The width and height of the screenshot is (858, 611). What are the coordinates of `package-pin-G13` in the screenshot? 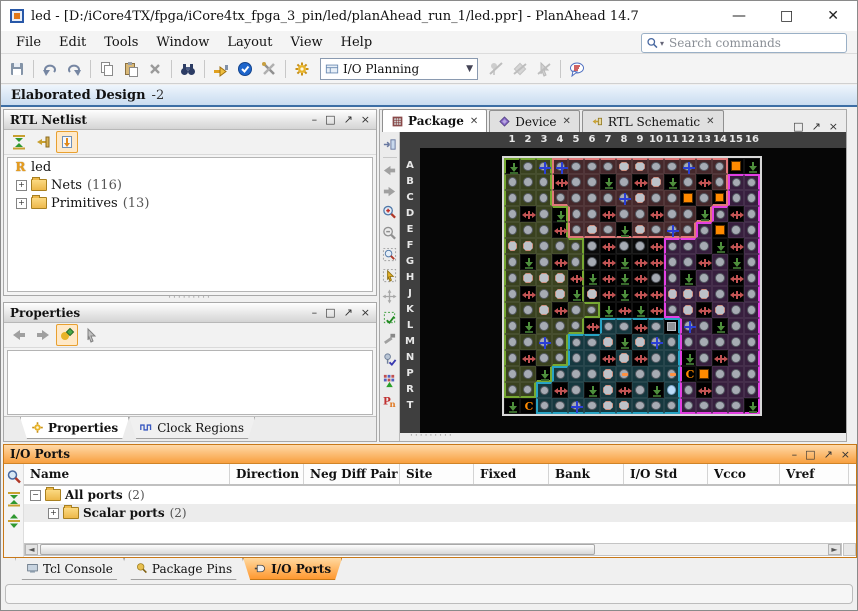 It's located at (704, 262).